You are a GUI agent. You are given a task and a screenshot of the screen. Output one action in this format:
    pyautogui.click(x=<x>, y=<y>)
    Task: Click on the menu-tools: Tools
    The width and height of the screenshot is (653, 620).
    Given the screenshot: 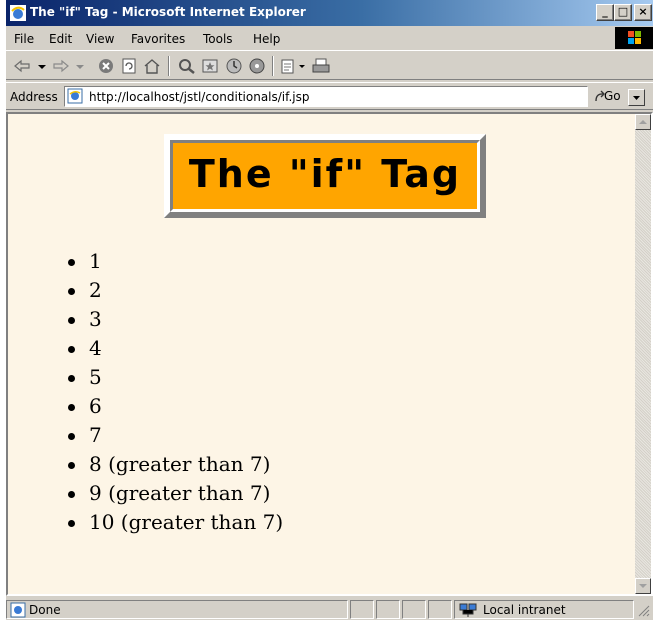 What is the action you would take?
    pyautogui.click(x=218, y=39)
    